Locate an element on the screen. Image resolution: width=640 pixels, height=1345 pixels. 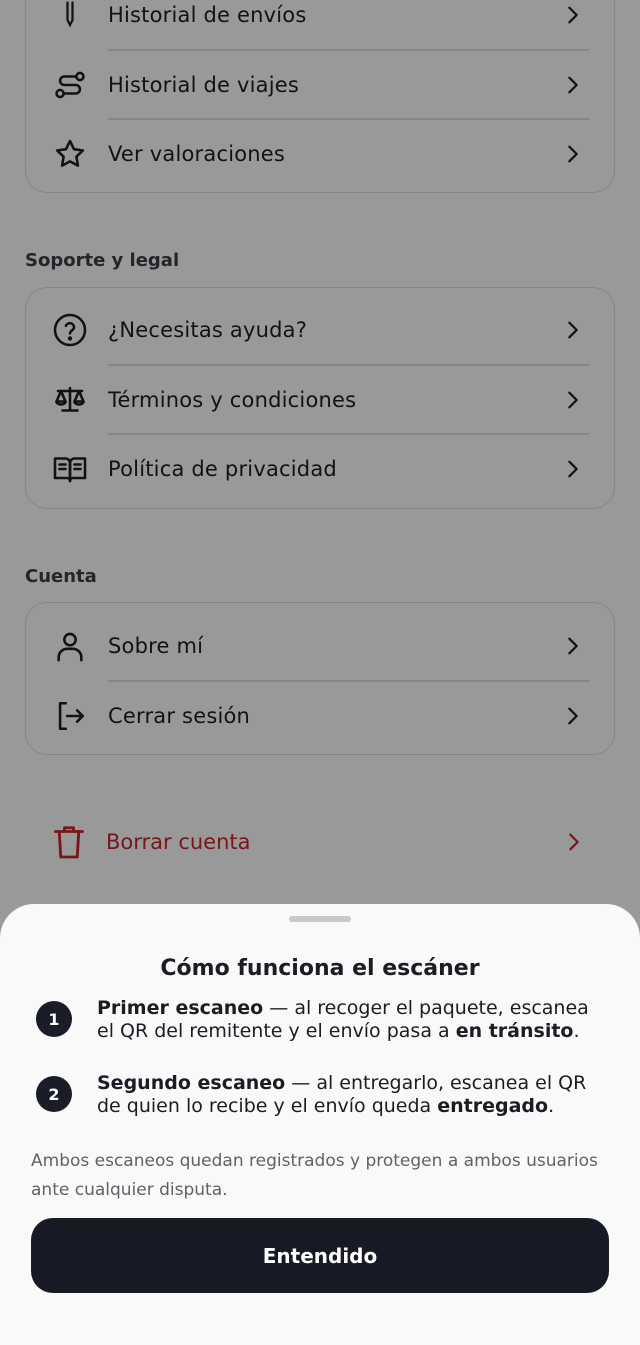
step-status: entregado is located at coordinates (493, 1106).